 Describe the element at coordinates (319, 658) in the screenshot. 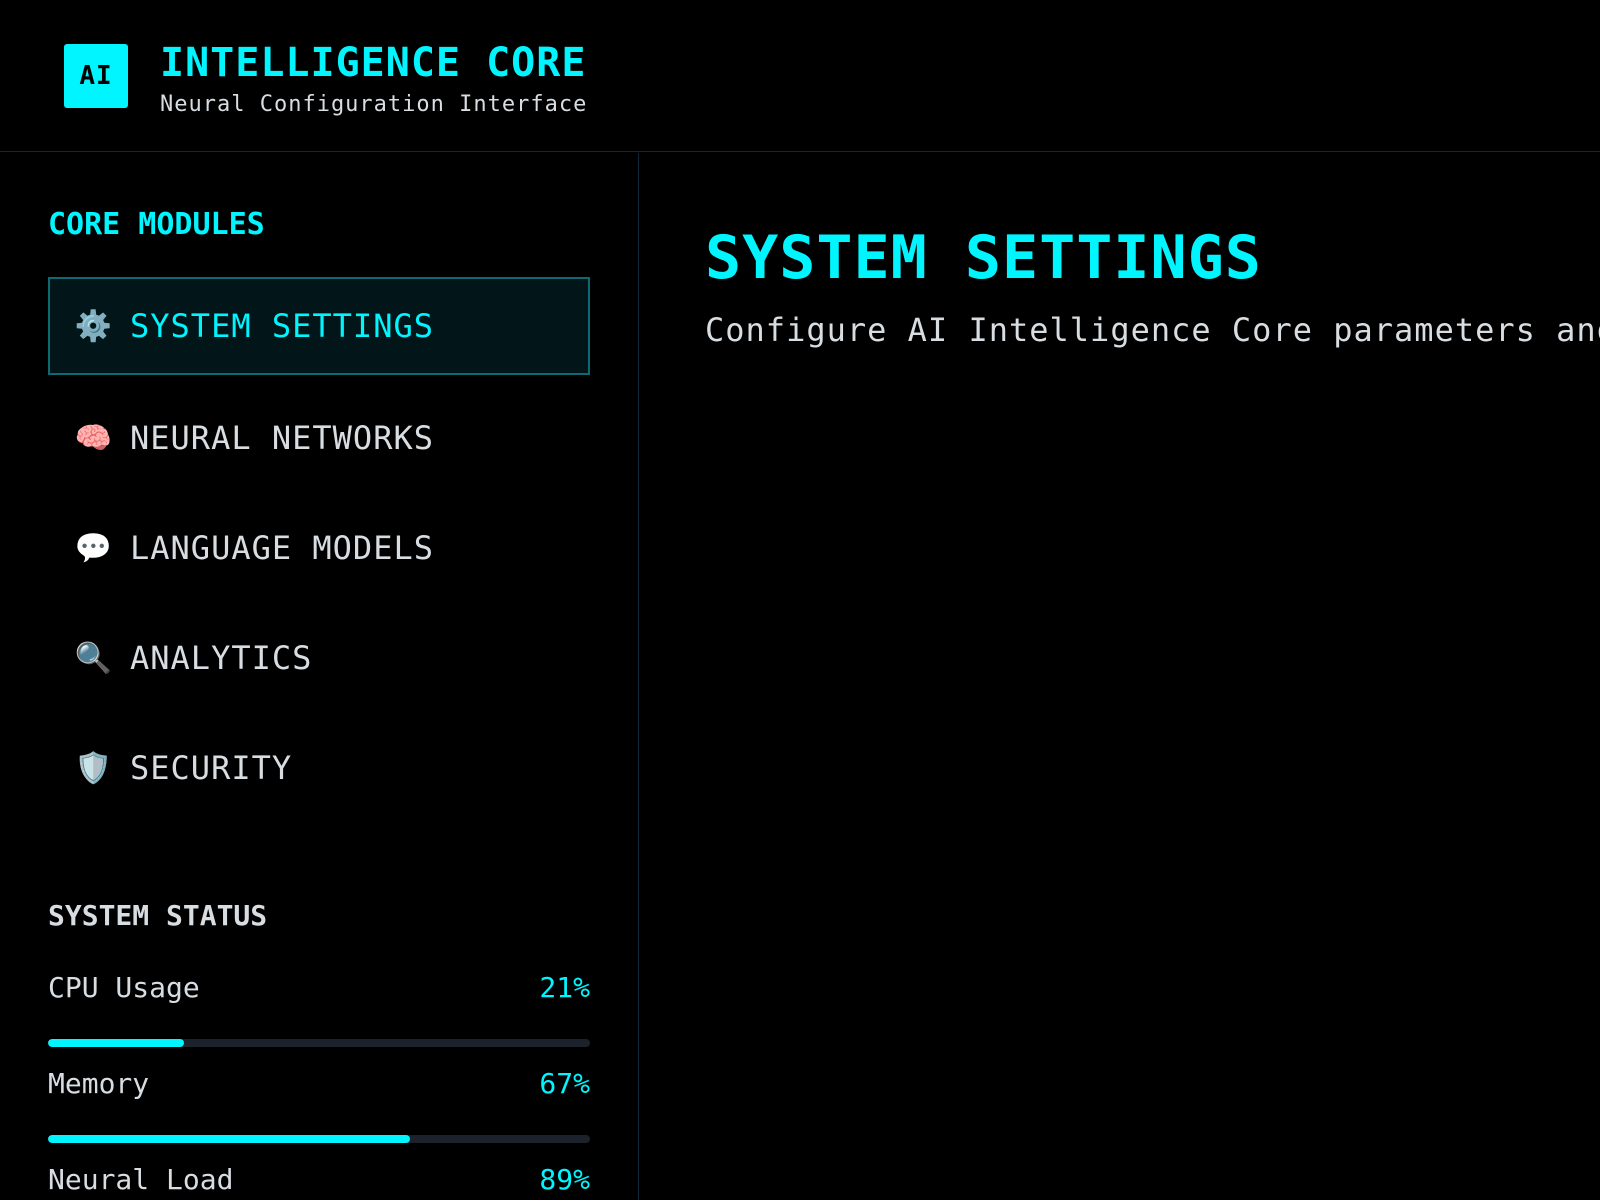

I see `sidebar-item-analytics: 🔍 ANALYTICS` at that location.